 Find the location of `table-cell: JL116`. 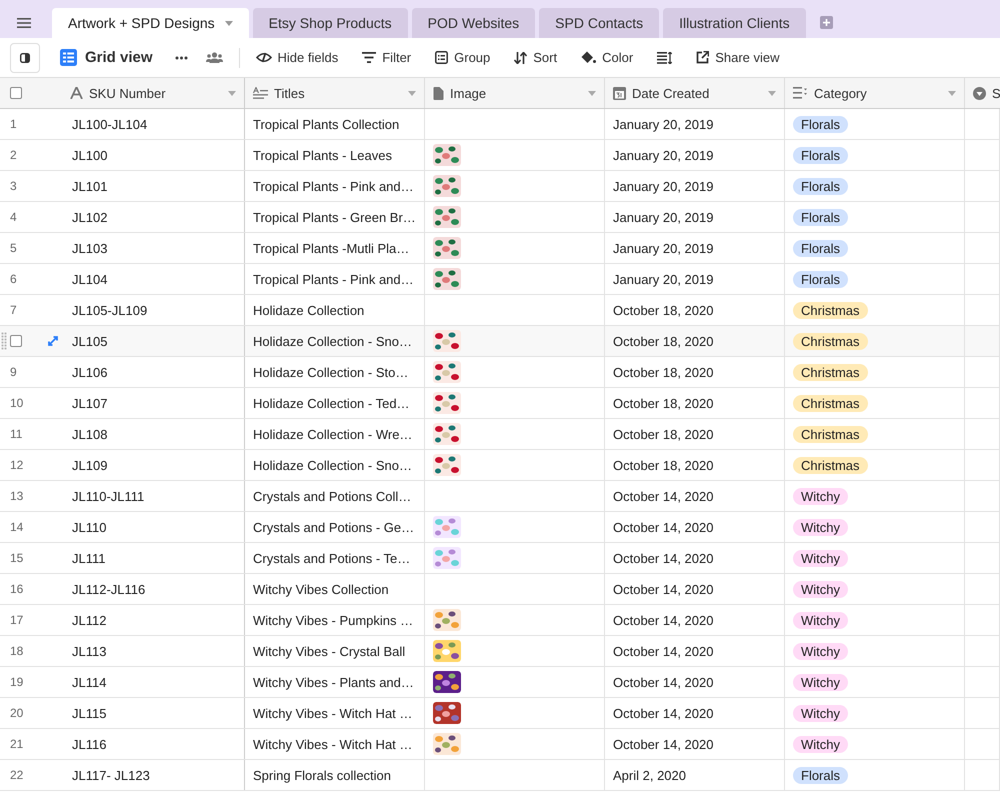

table-cell: JL116 is located at coordinates (89, 744).